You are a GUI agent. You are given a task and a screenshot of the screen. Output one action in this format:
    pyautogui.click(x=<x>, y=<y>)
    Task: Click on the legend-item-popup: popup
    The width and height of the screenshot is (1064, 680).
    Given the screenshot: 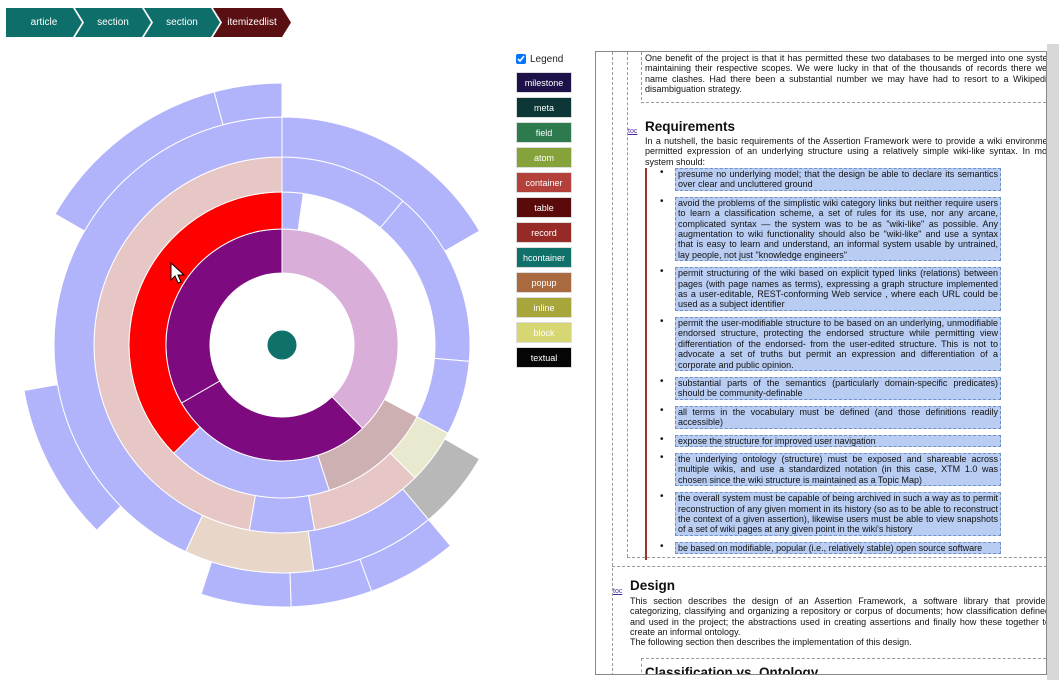 What is the action you would take?
    pyautogui.click(x=544, y=282)
    